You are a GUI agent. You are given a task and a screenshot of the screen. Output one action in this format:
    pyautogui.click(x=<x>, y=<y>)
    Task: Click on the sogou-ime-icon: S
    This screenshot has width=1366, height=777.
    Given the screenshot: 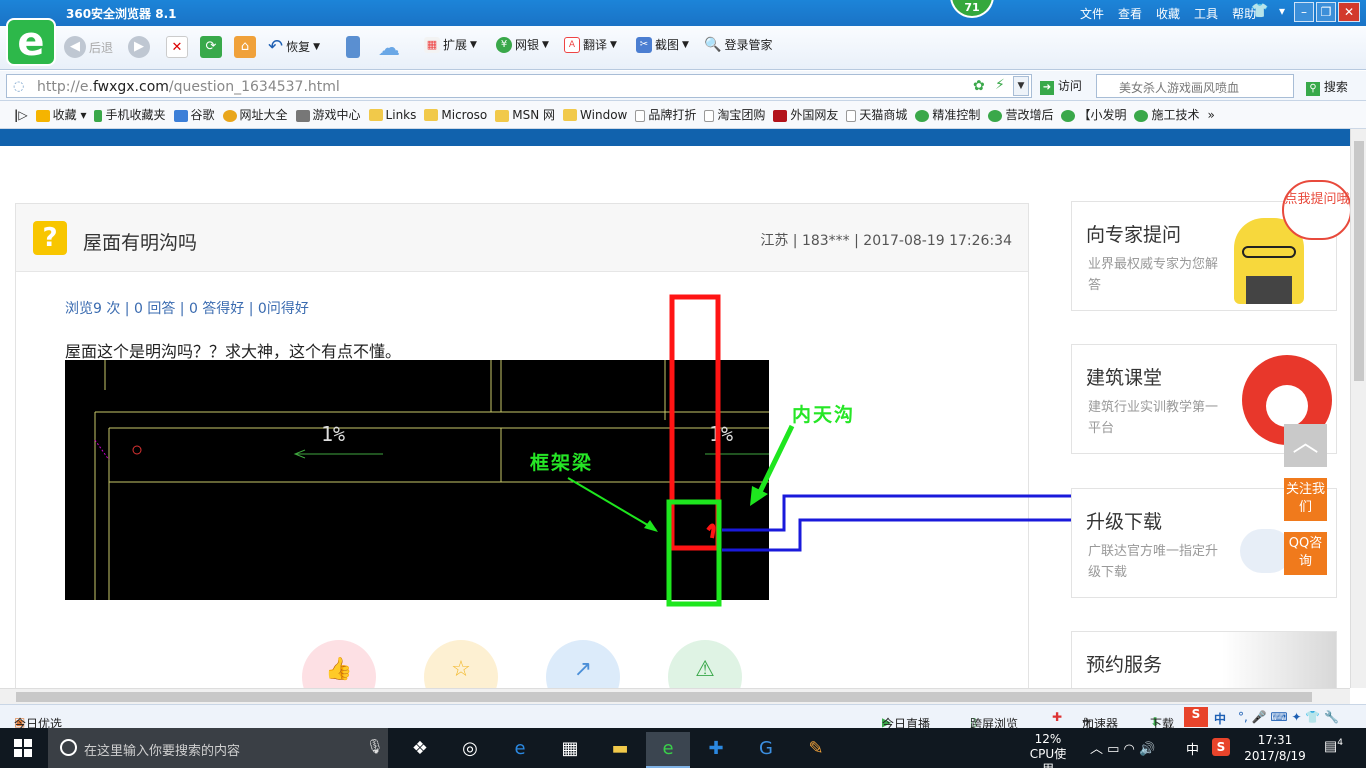 What is the action you would take?
    pyautogui.click(x=1196, y=717)
    